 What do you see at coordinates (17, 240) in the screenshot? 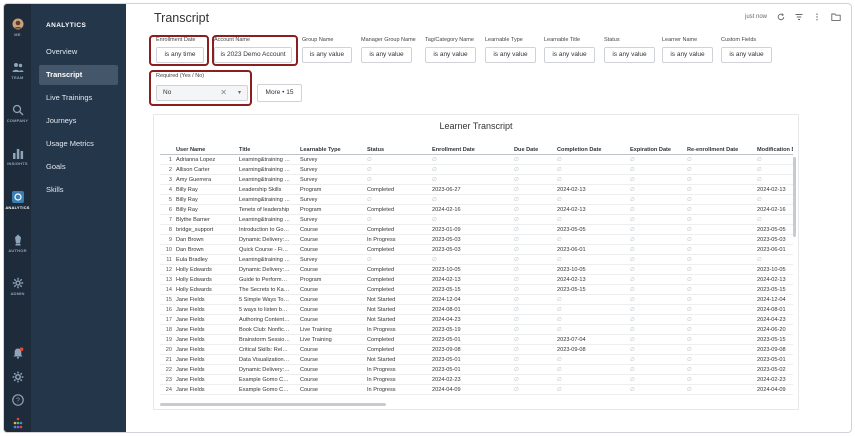
I see `pen-icon` at bounding box center [17, 240].